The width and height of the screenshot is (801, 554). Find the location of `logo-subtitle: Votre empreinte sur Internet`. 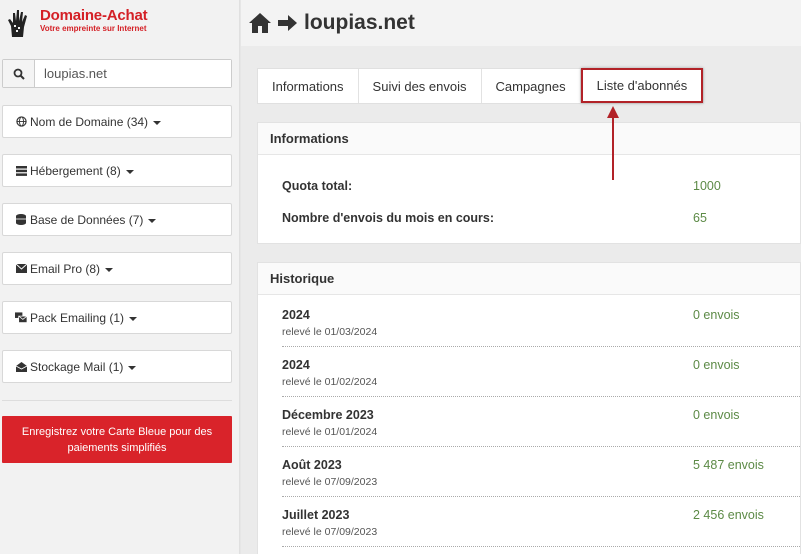

logo-subtitle: Votre empreinte sur Internet is located at coordinates (93, 28).